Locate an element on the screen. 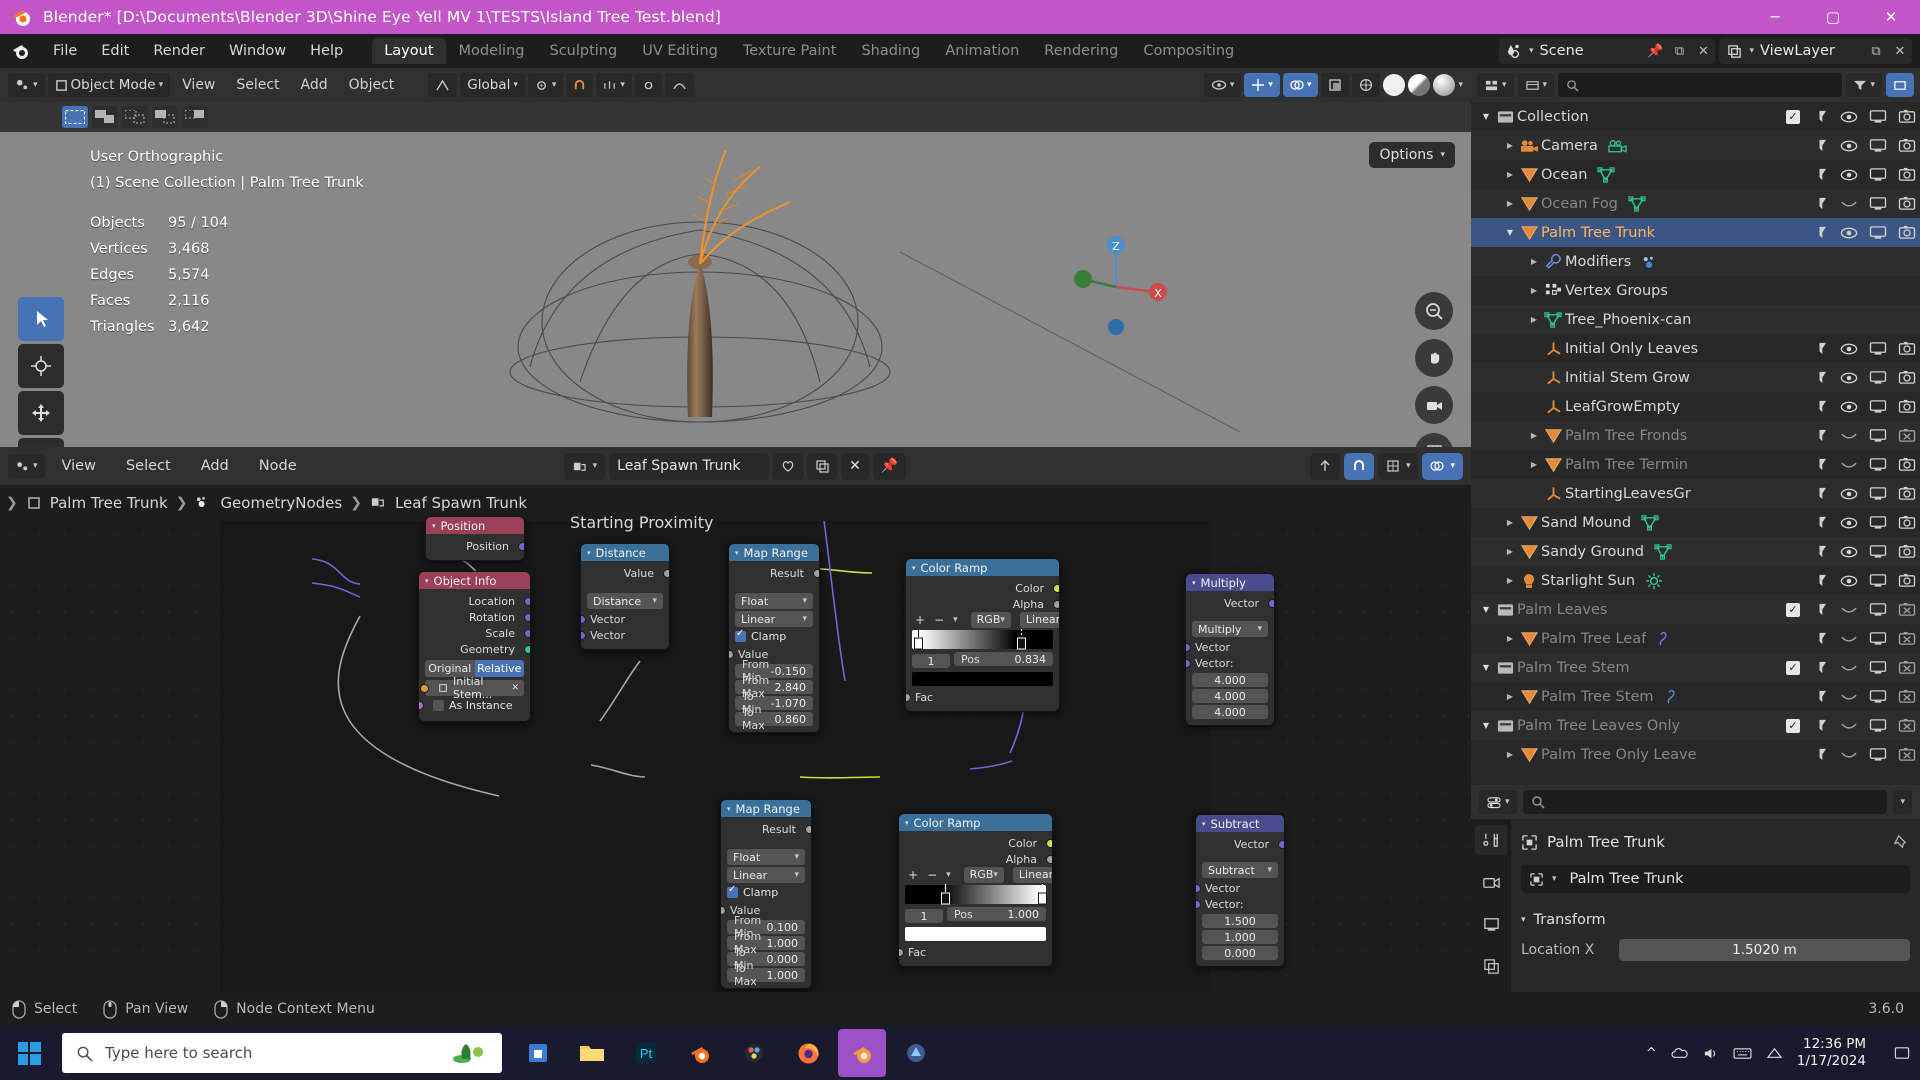 The width and height of the screenshot is (1920, 1080). node-editor-type-selector: ▾ is located at coordinates (26, 466).